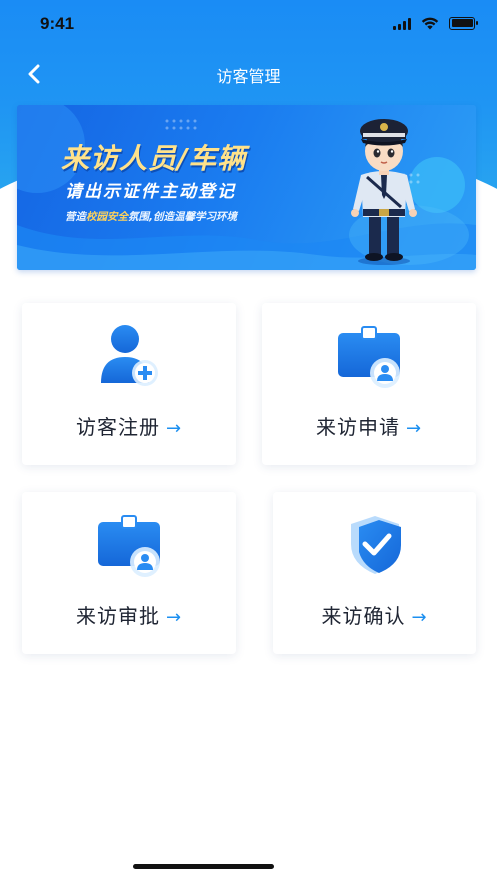 This screenshot has height=883, width=497. I want to click on wifi-icon, so click(430, 23).